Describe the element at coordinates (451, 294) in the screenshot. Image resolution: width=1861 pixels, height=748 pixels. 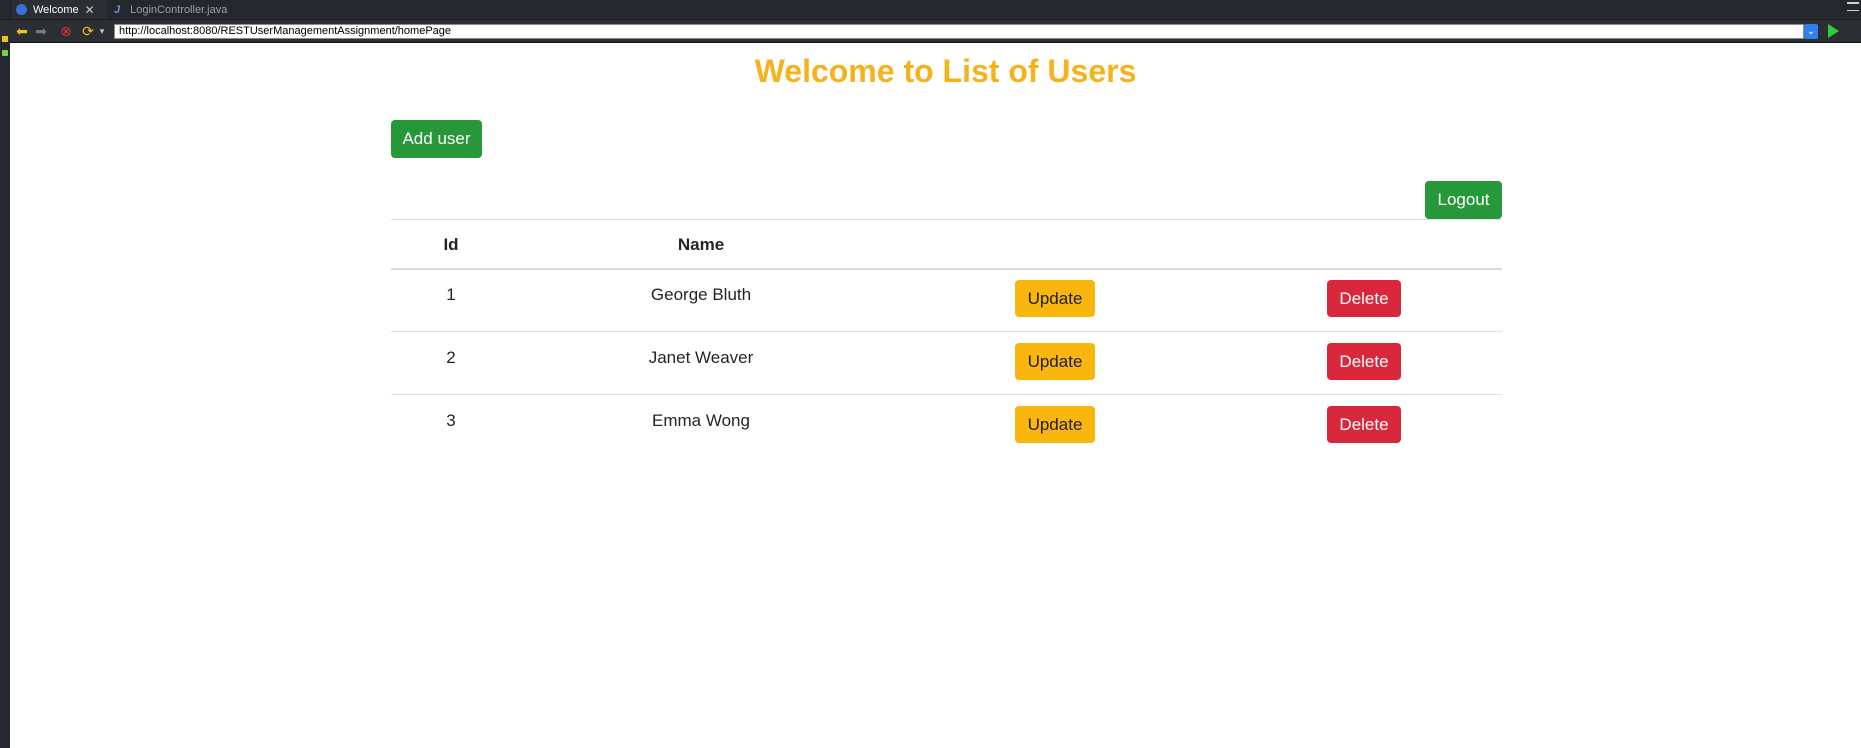
I see `cell-id: 1` at that location.